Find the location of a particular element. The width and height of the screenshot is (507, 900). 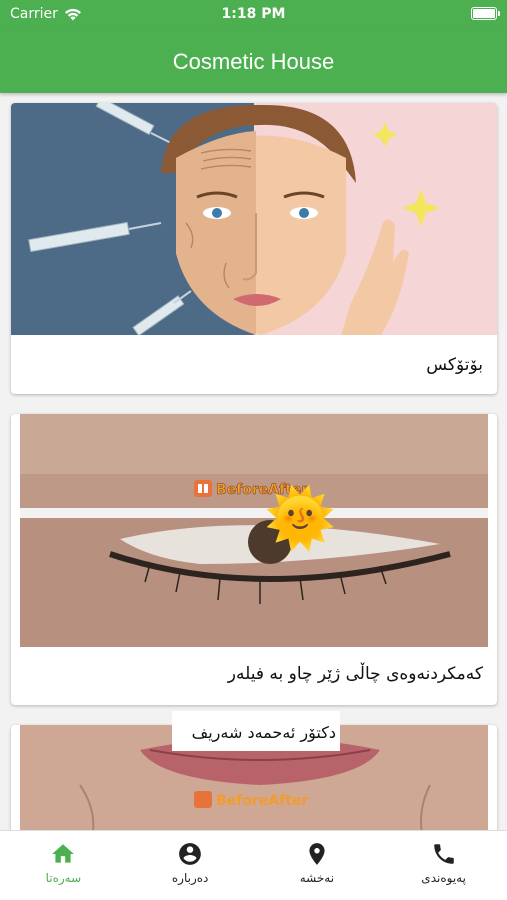

clock: 1:18 PM is located at coordinates (253, 14).